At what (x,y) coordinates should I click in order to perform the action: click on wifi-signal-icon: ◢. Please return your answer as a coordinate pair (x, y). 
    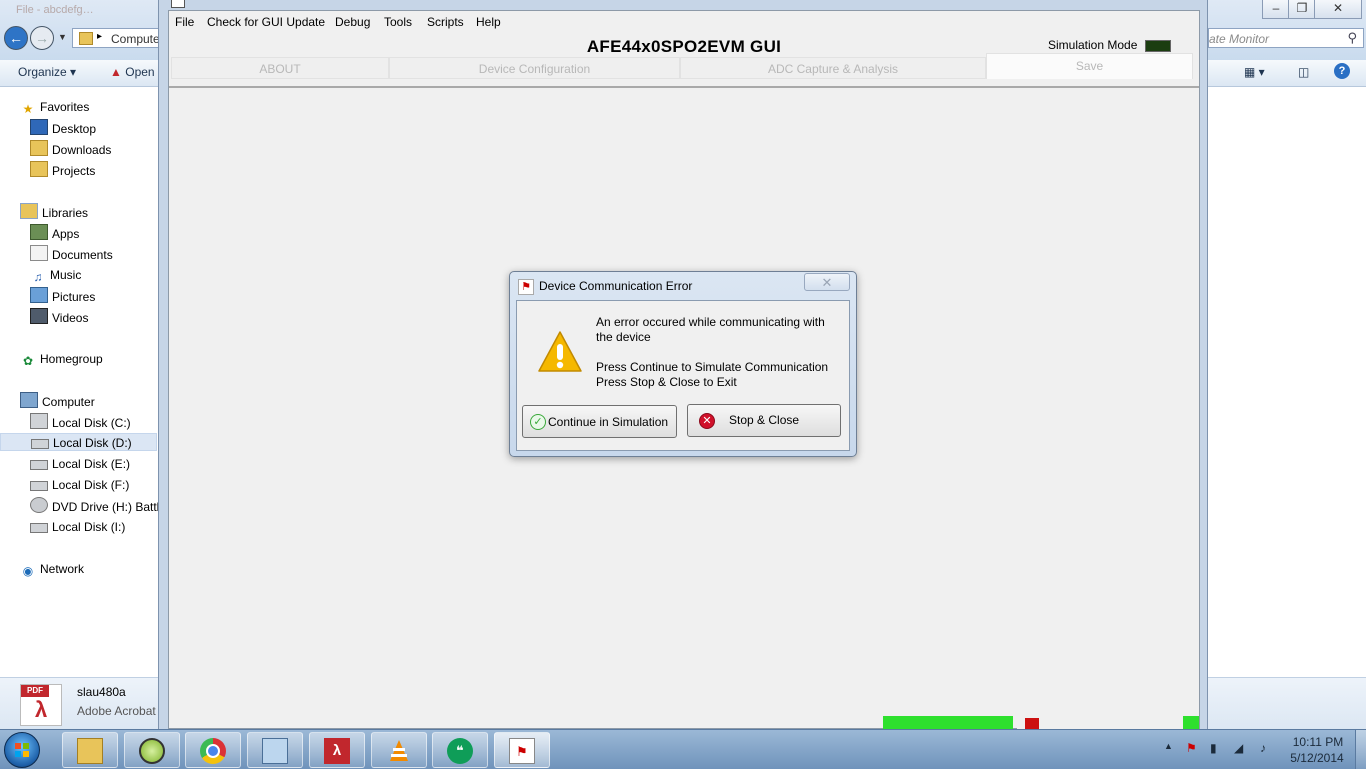
    Looking at the image, I should click on (1238, 748).